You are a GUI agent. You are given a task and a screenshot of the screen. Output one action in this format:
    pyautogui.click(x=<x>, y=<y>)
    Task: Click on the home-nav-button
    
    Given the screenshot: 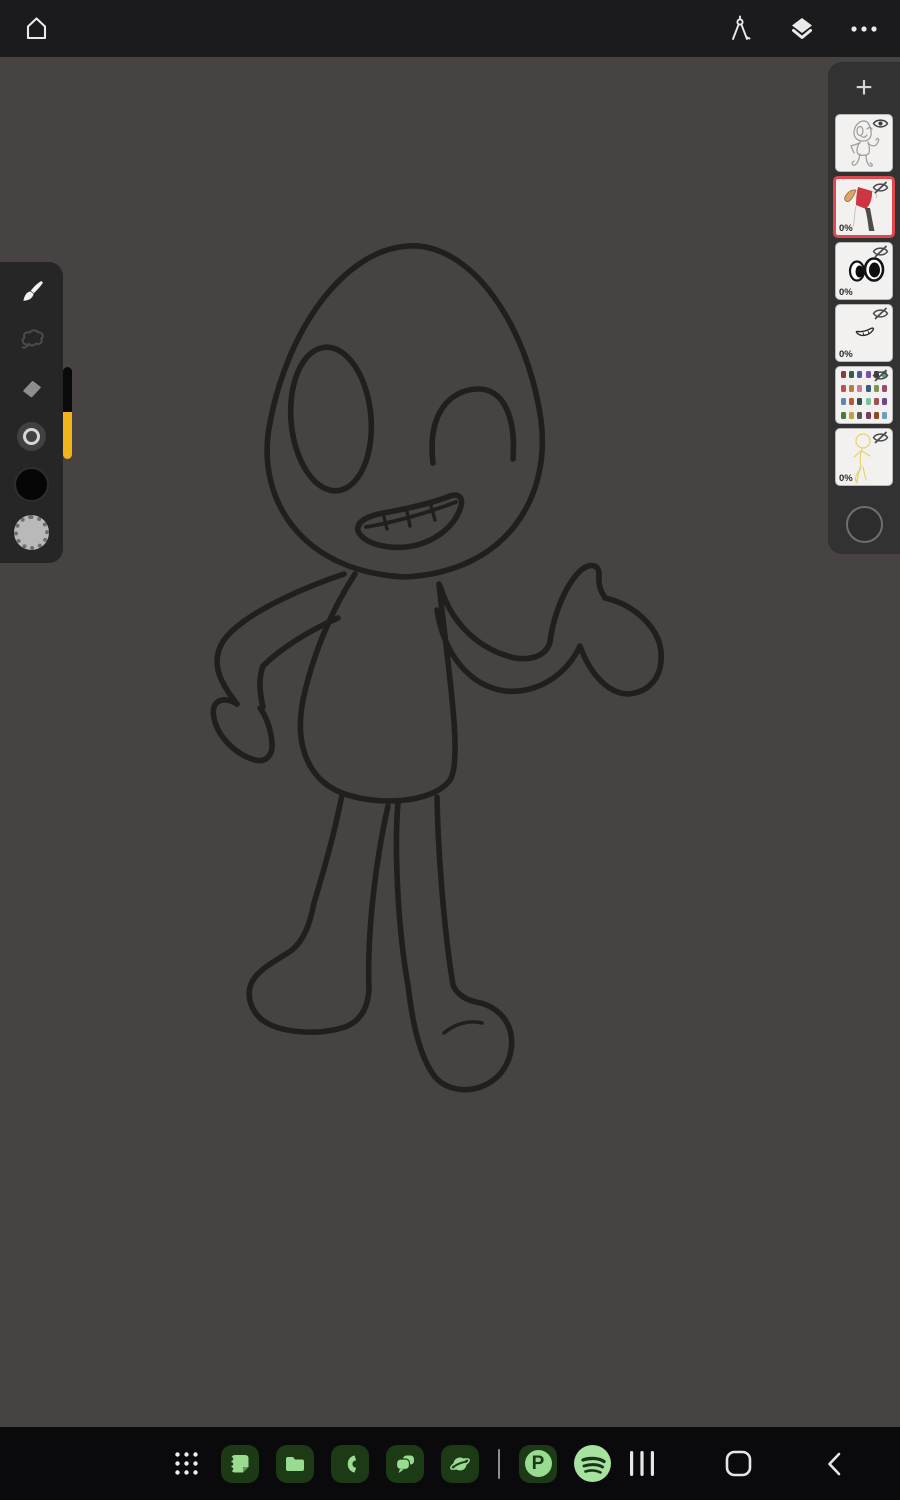 What is the action you would take?
    pyautogui.click(x=738, y=1464)
    